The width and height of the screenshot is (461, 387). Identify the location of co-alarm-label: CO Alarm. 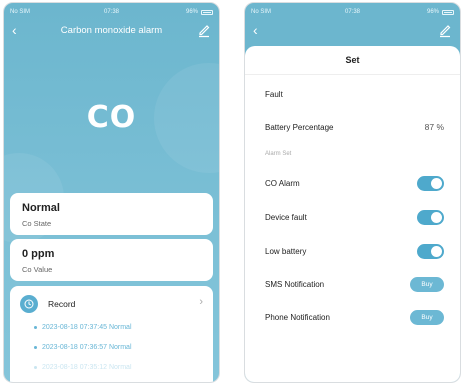
(282, 183).